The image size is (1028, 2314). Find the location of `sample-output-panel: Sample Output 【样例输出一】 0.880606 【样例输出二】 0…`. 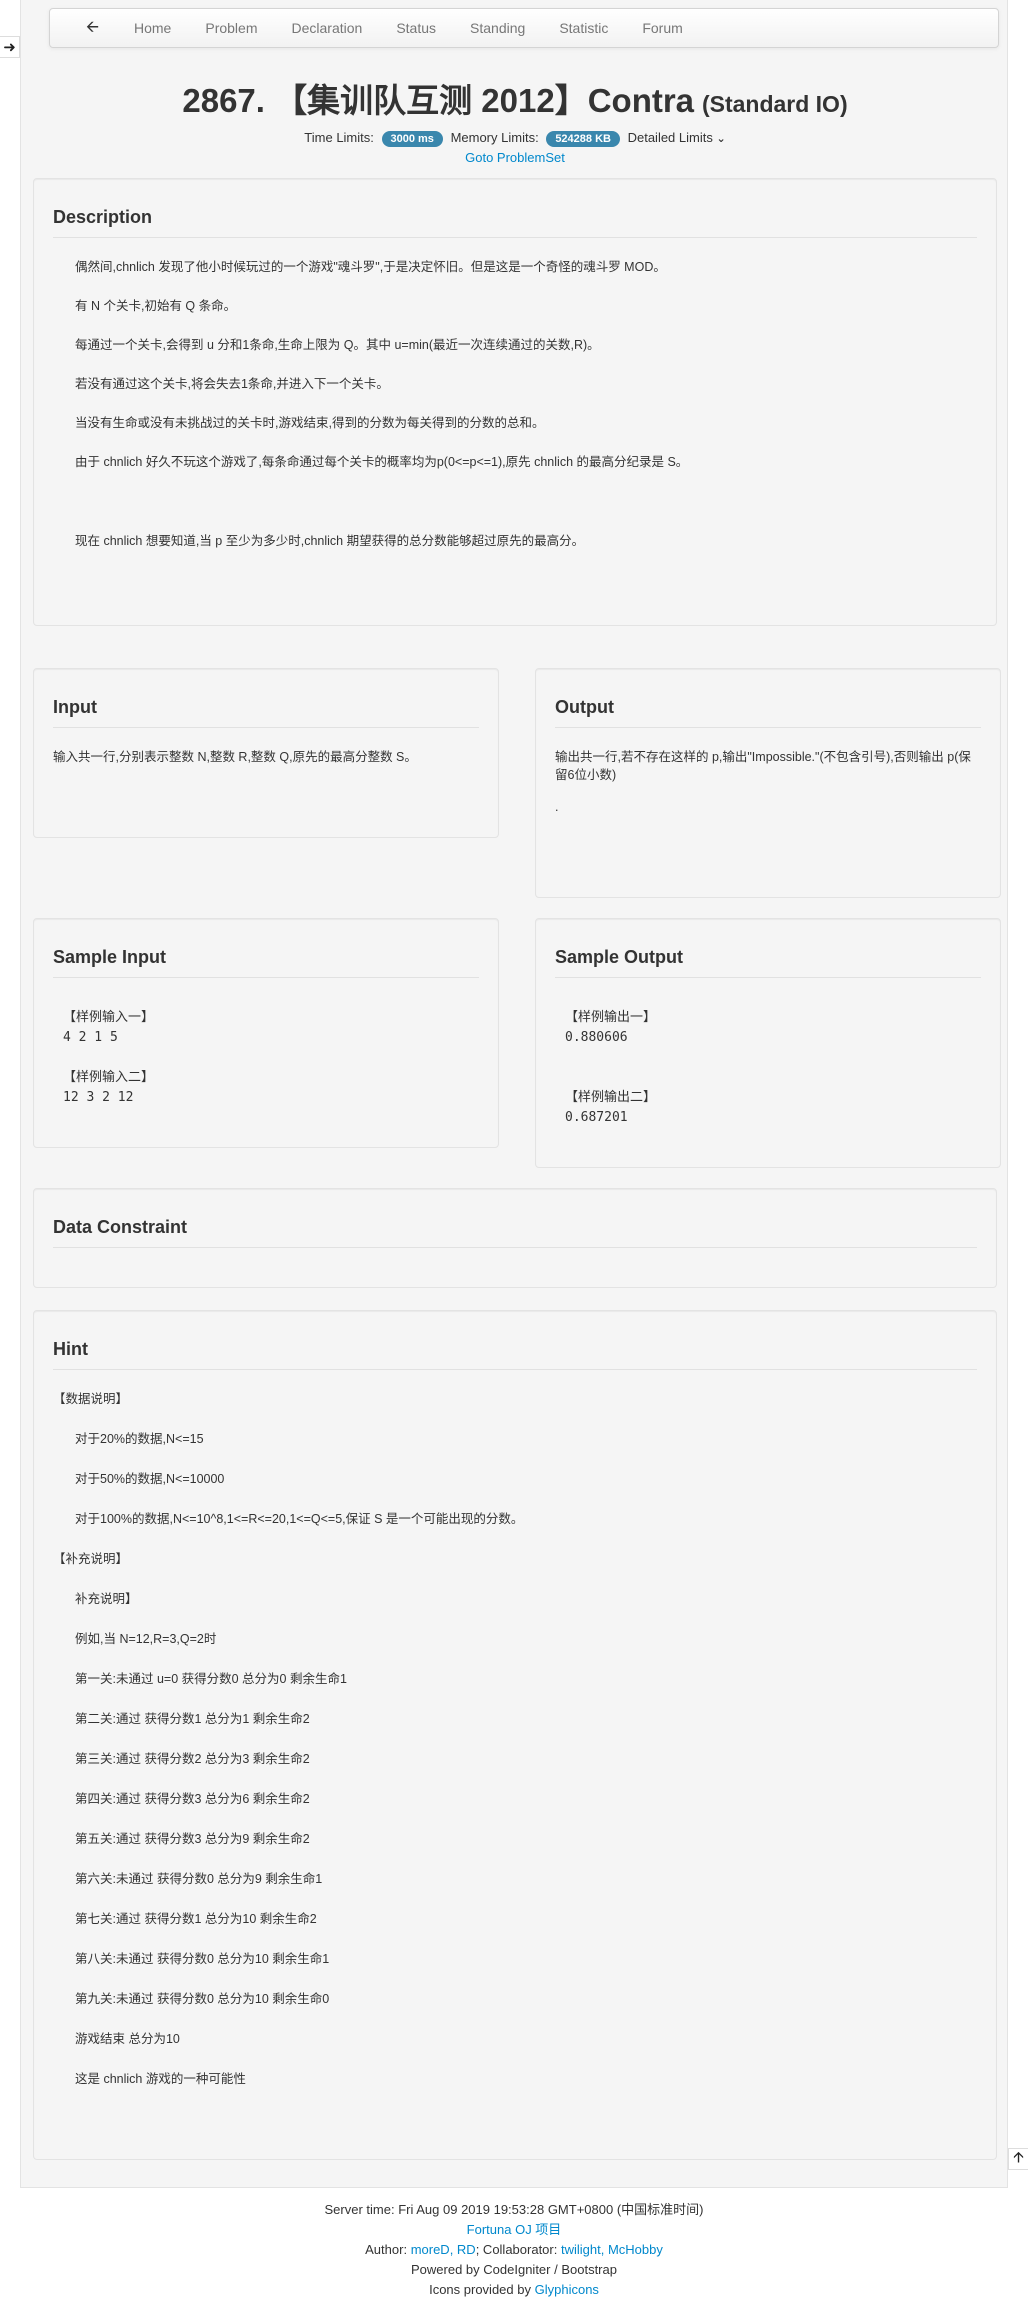

sample-output-panel: Sample Output 【样例输出一】 0.880606 【样例输出二】 0… is located at coordinates (768, 1043).